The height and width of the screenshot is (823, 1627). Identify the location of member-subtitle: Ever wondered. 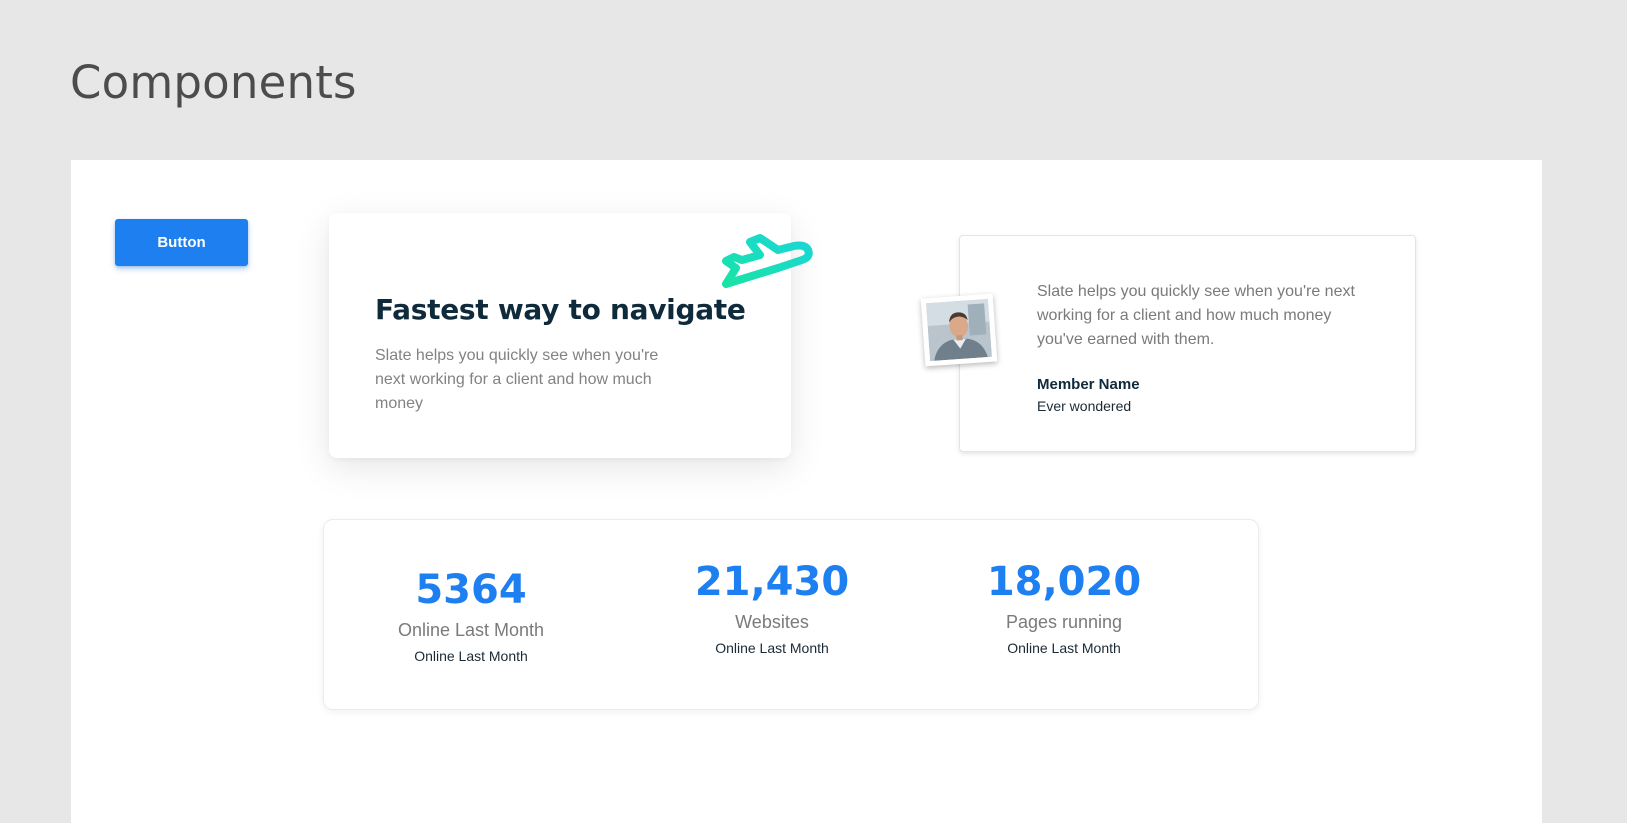
(1084, 406).